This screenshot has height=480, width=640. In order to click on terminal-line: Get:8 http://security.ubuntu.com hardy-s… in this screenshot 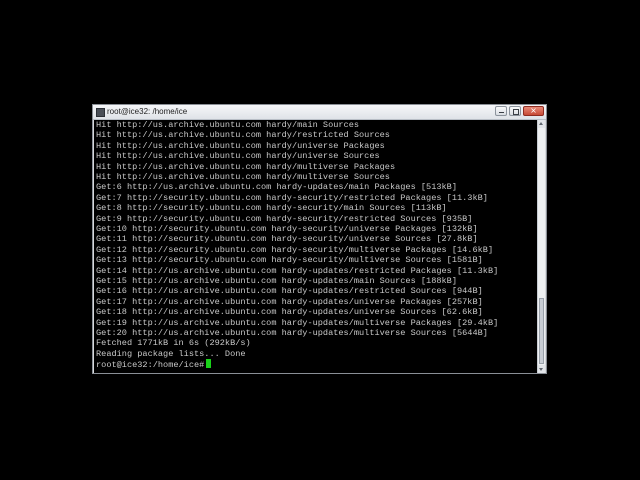, I will do `click(271, 208)`.